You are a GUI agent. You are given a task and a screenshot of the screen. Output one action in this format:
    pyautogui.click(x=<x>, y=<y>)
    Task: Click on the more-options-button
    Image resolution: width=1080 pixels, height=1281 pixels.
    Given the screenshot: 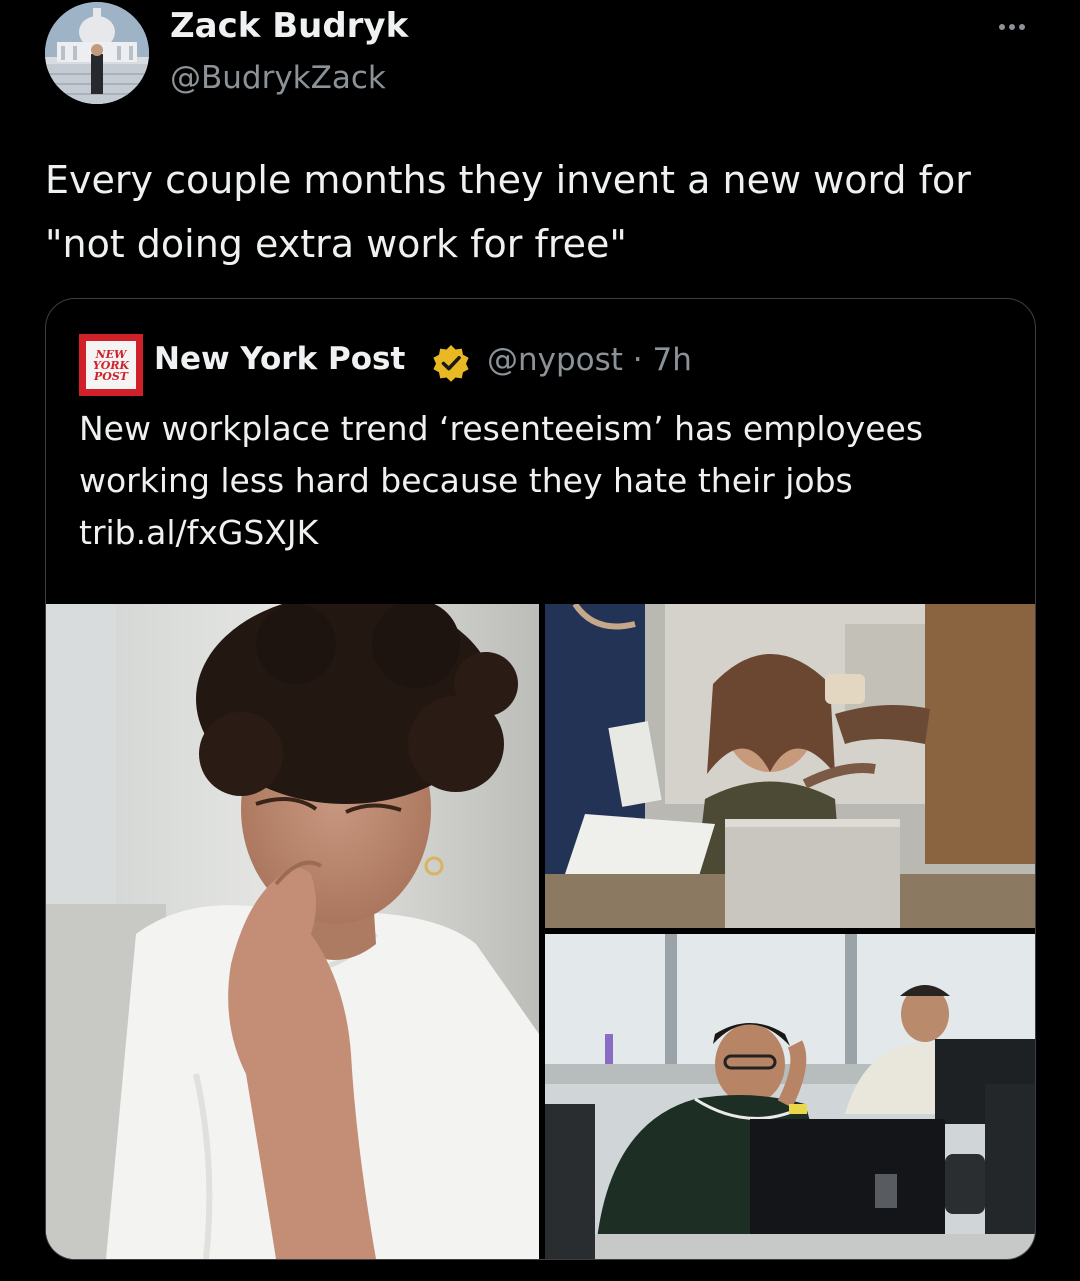 What is the action you would take?
    pyautogui.click(x=1012, y=27)
    